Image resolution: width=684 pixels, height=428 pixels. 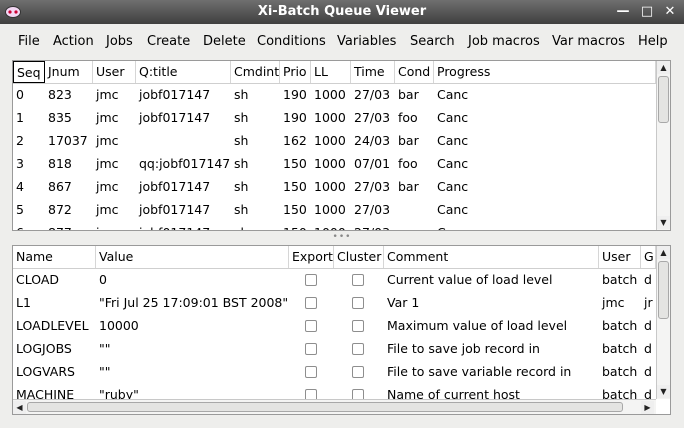 I want to click on column-header-qtitle: Q:title, so click(x=183, y=72).